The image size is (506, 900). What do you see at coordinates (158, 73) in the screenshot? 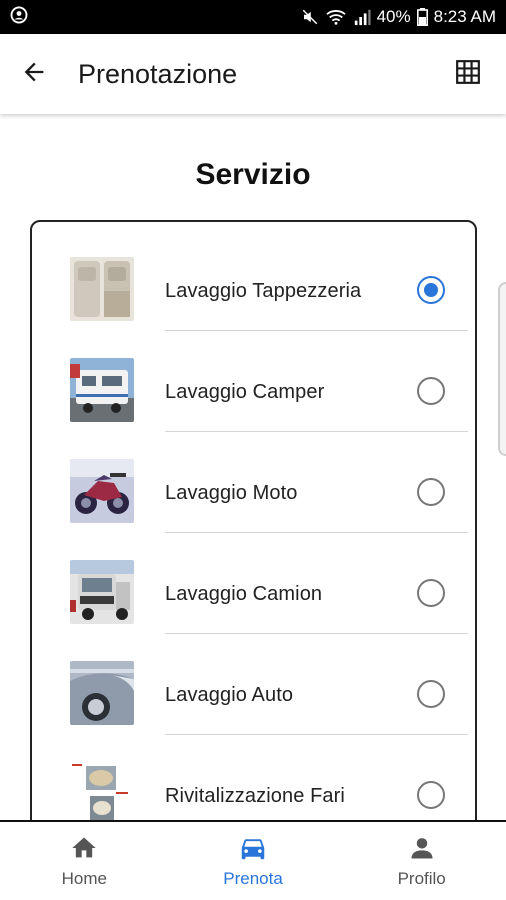
I see `page-title: Prenotazione` at bounding box center [158, 73].